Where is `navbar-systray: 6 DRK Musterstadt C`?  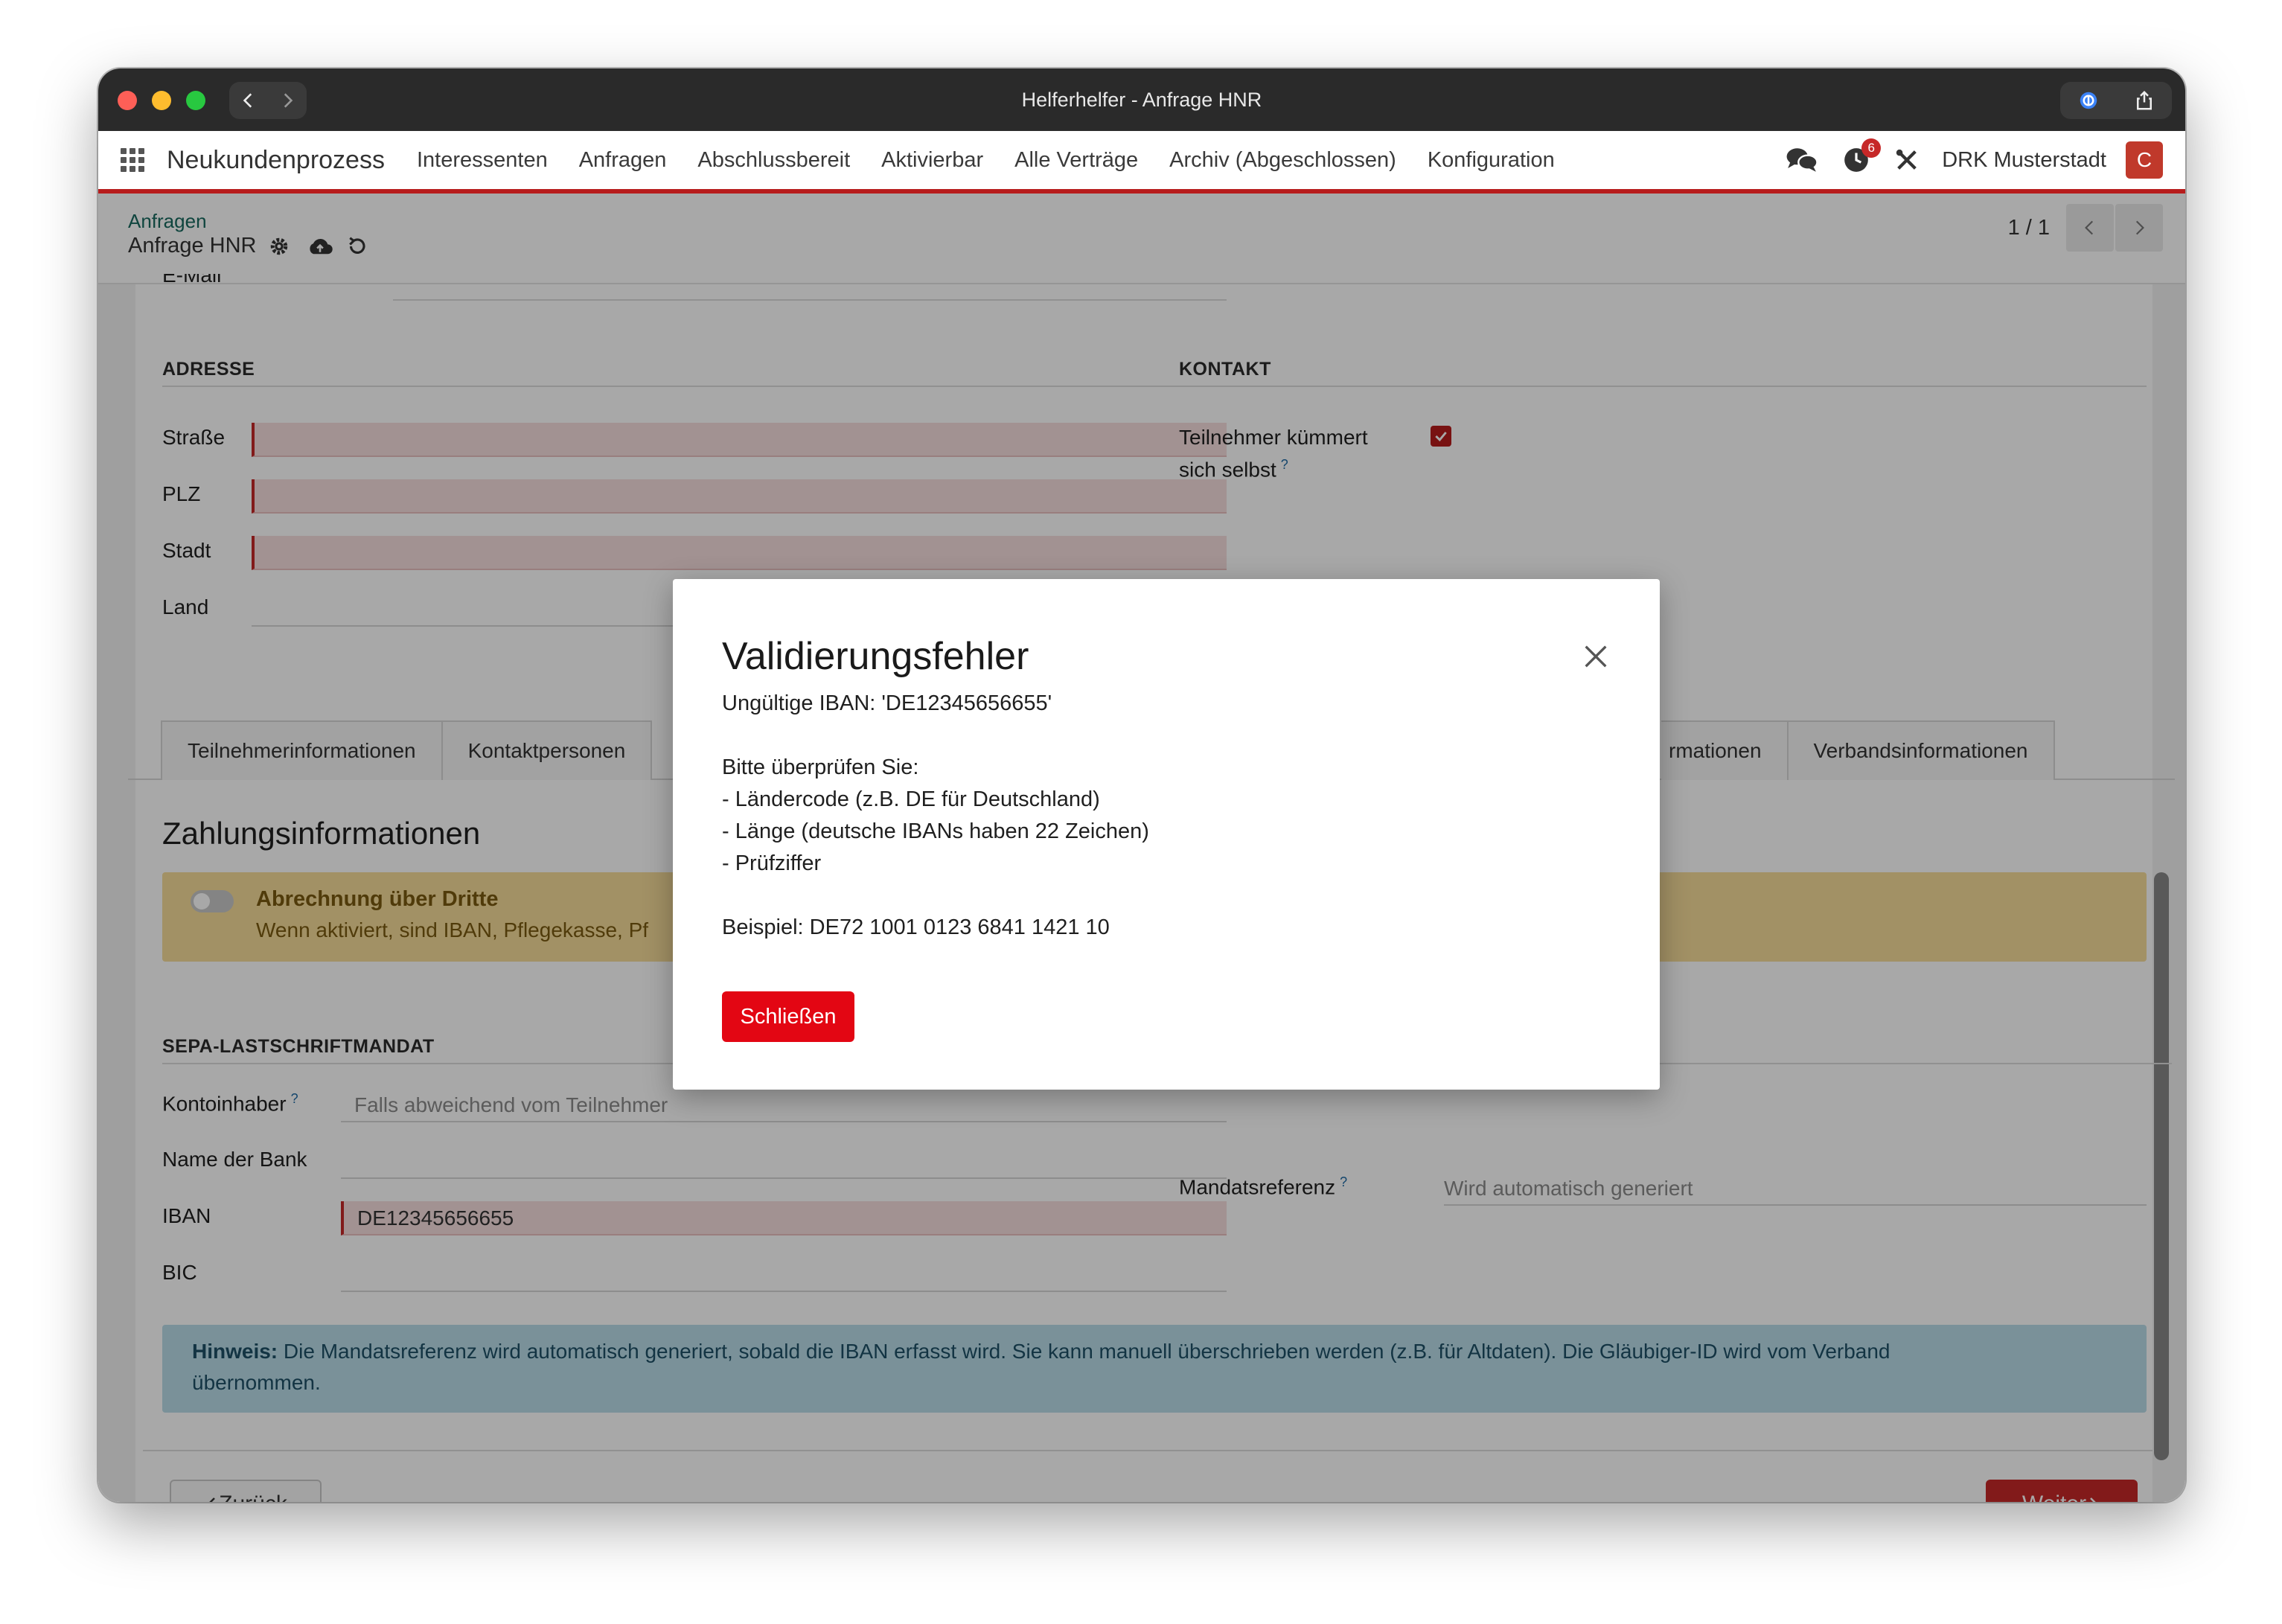
navbar-systray: 6 DRK Musterstadt C is located at coordinates (1968, 160).